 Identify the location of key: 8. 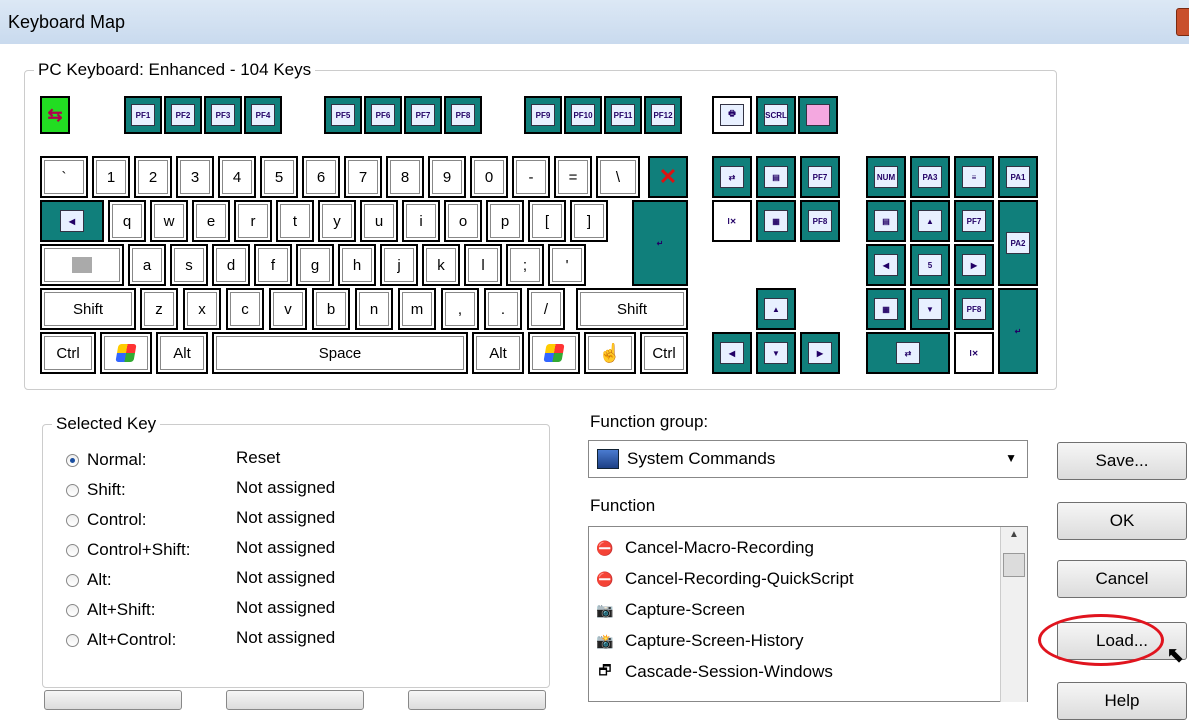
(405, 177).